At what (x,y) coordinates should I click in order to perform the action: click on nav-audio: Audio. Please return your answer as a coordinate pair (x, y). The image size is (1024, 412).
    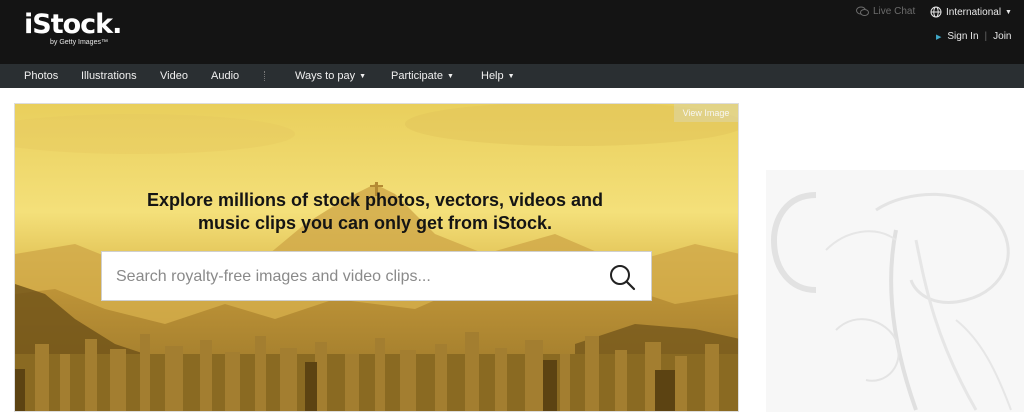
    Looking at the image, I should click on (225, 76).